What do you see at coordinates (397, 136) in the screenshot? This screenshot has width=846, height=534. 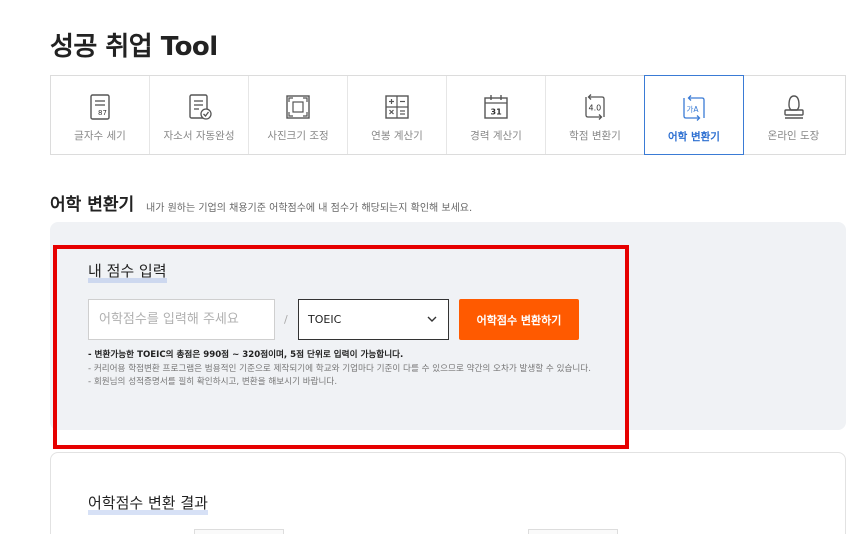 I see `tab-label: 연봉 계산기` at bounding box center [397, 136].